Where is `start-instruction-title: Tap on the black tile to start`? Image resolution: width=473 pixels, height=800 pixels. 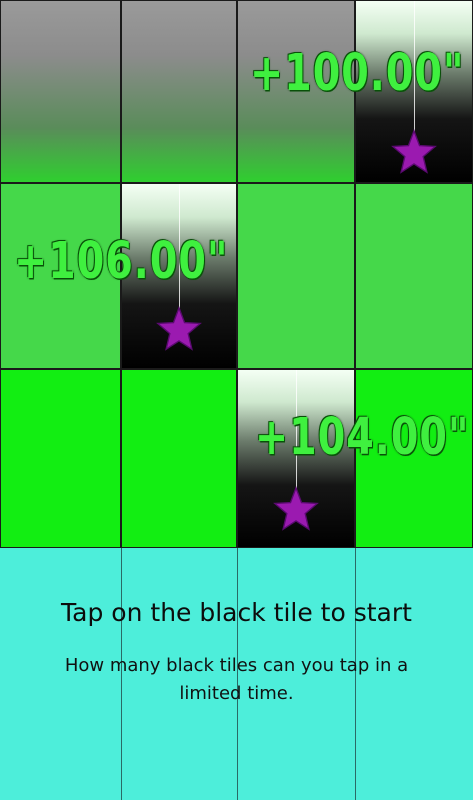 start-instruction-title: Tap on the black tile to start is located at coordinates (236, 612).